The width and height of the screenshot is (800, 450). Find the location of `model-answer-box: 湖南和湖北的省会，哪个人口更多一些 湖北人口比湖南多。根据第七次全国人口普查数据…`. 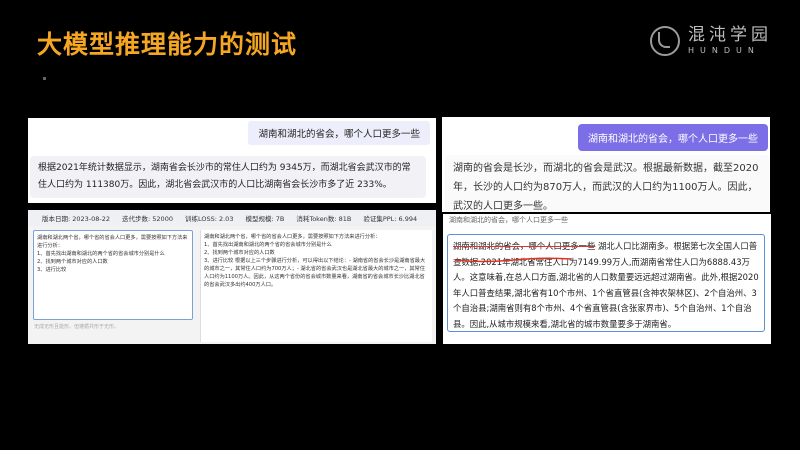

model-answer-box: 湖南和湖北的省会，哪个人口更多一些 湖北人口比湖南多。根据第七次全国人口普查数据… is located at coordinates (606, 283).